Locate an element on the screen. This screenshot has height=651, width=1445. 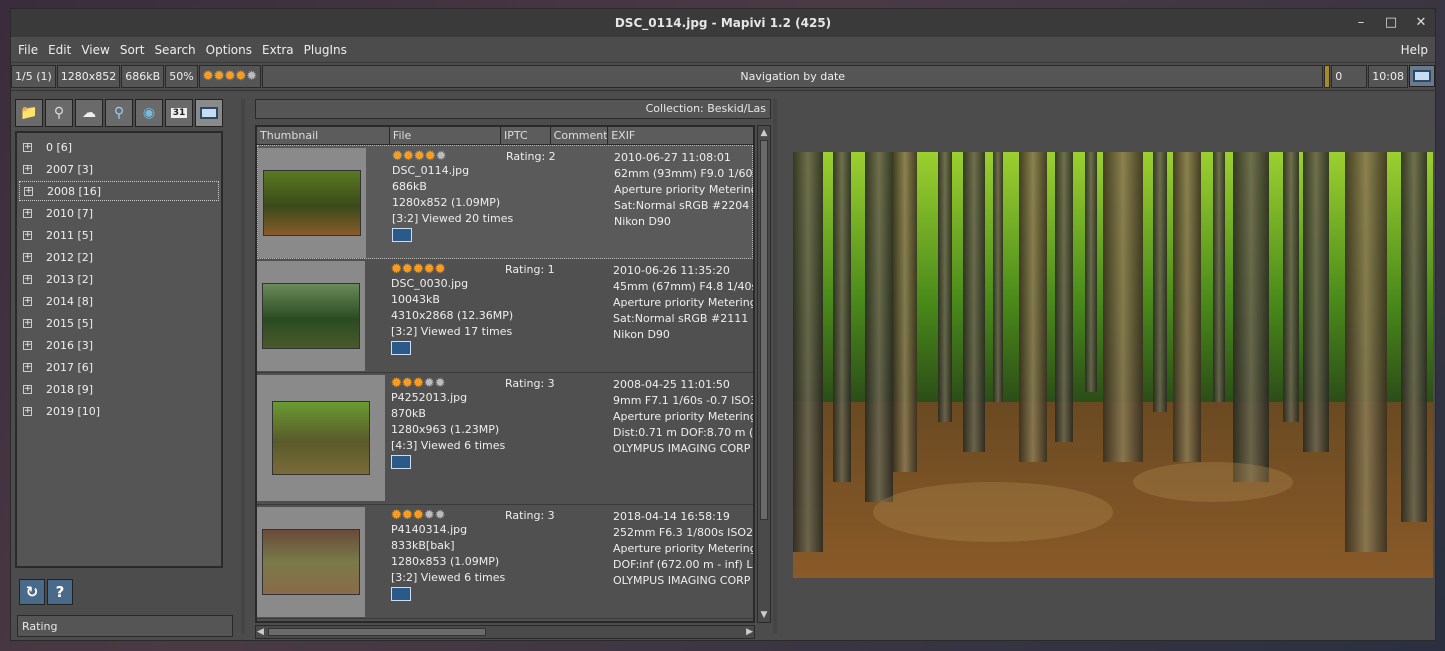
tree-item: +2015 [5] is located at coordinates (119, 323).